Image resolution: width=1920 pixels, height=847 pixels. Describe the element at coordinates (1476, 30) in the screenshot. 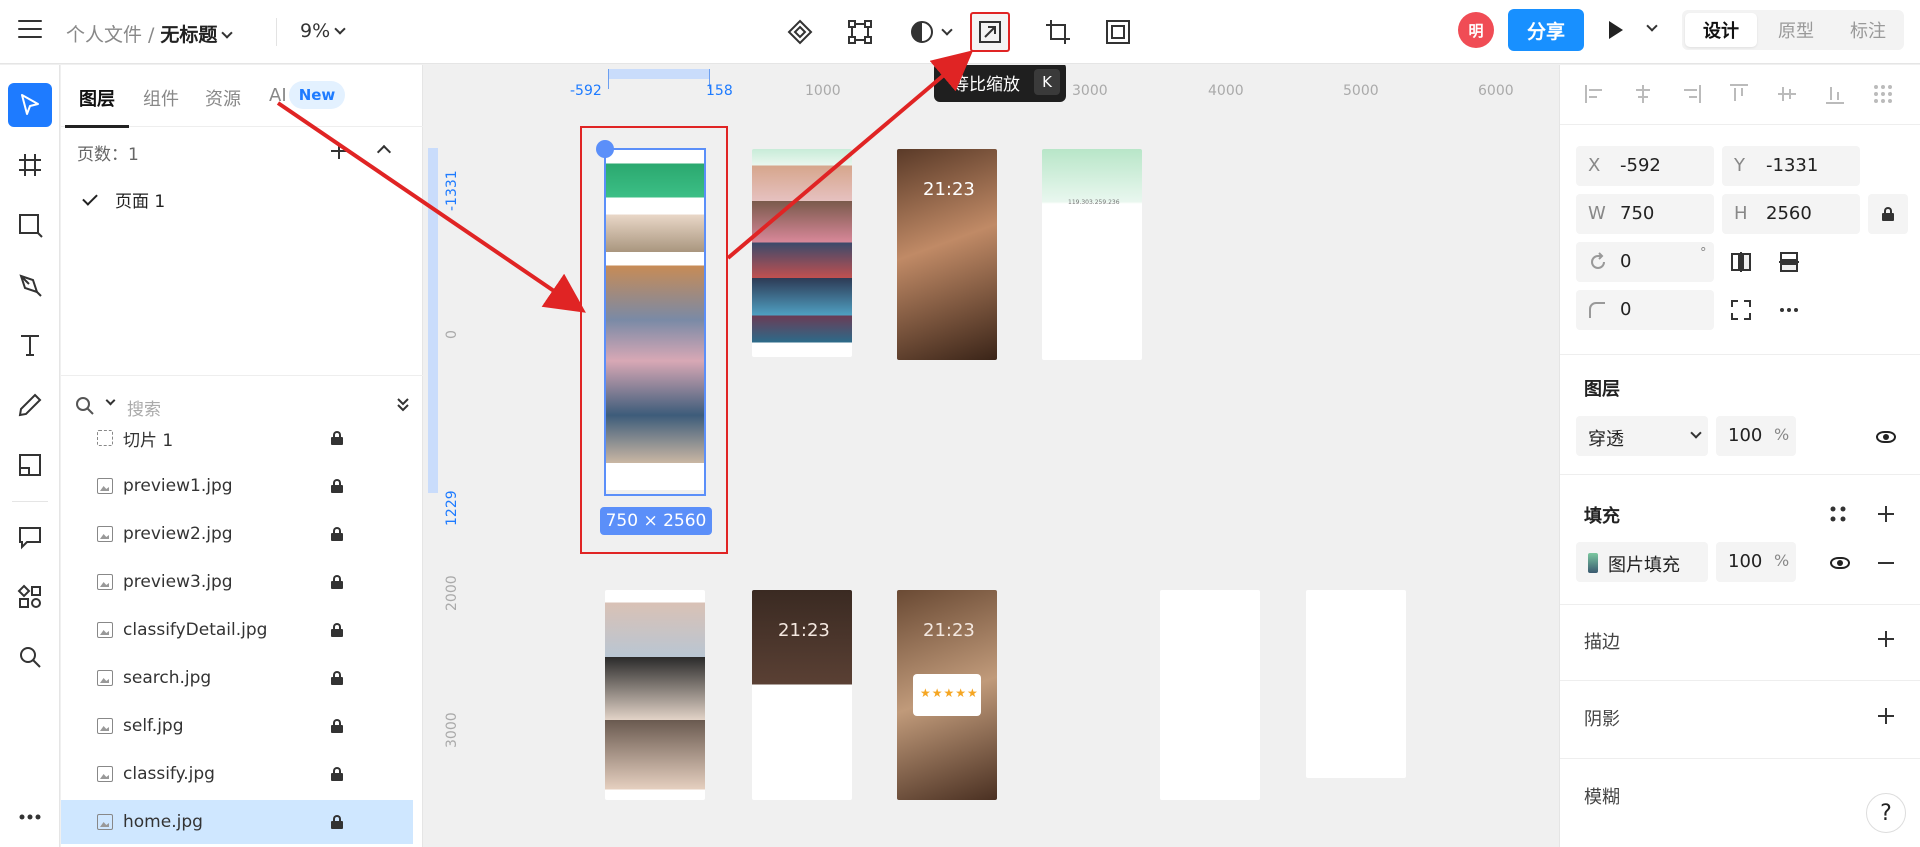

I see `user-avatar: 明` at that location.